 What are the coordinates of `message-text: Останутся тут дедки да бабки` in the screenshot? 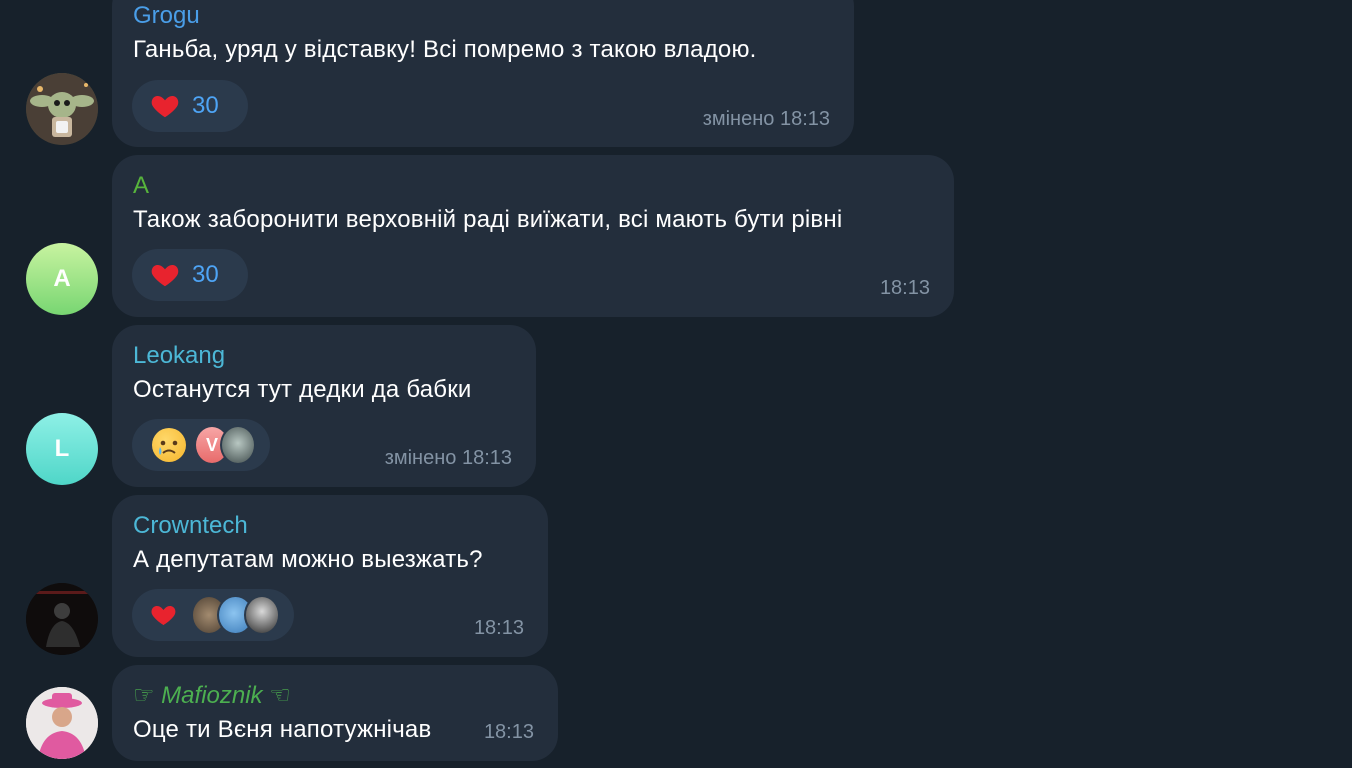 It's located at (302, 389).